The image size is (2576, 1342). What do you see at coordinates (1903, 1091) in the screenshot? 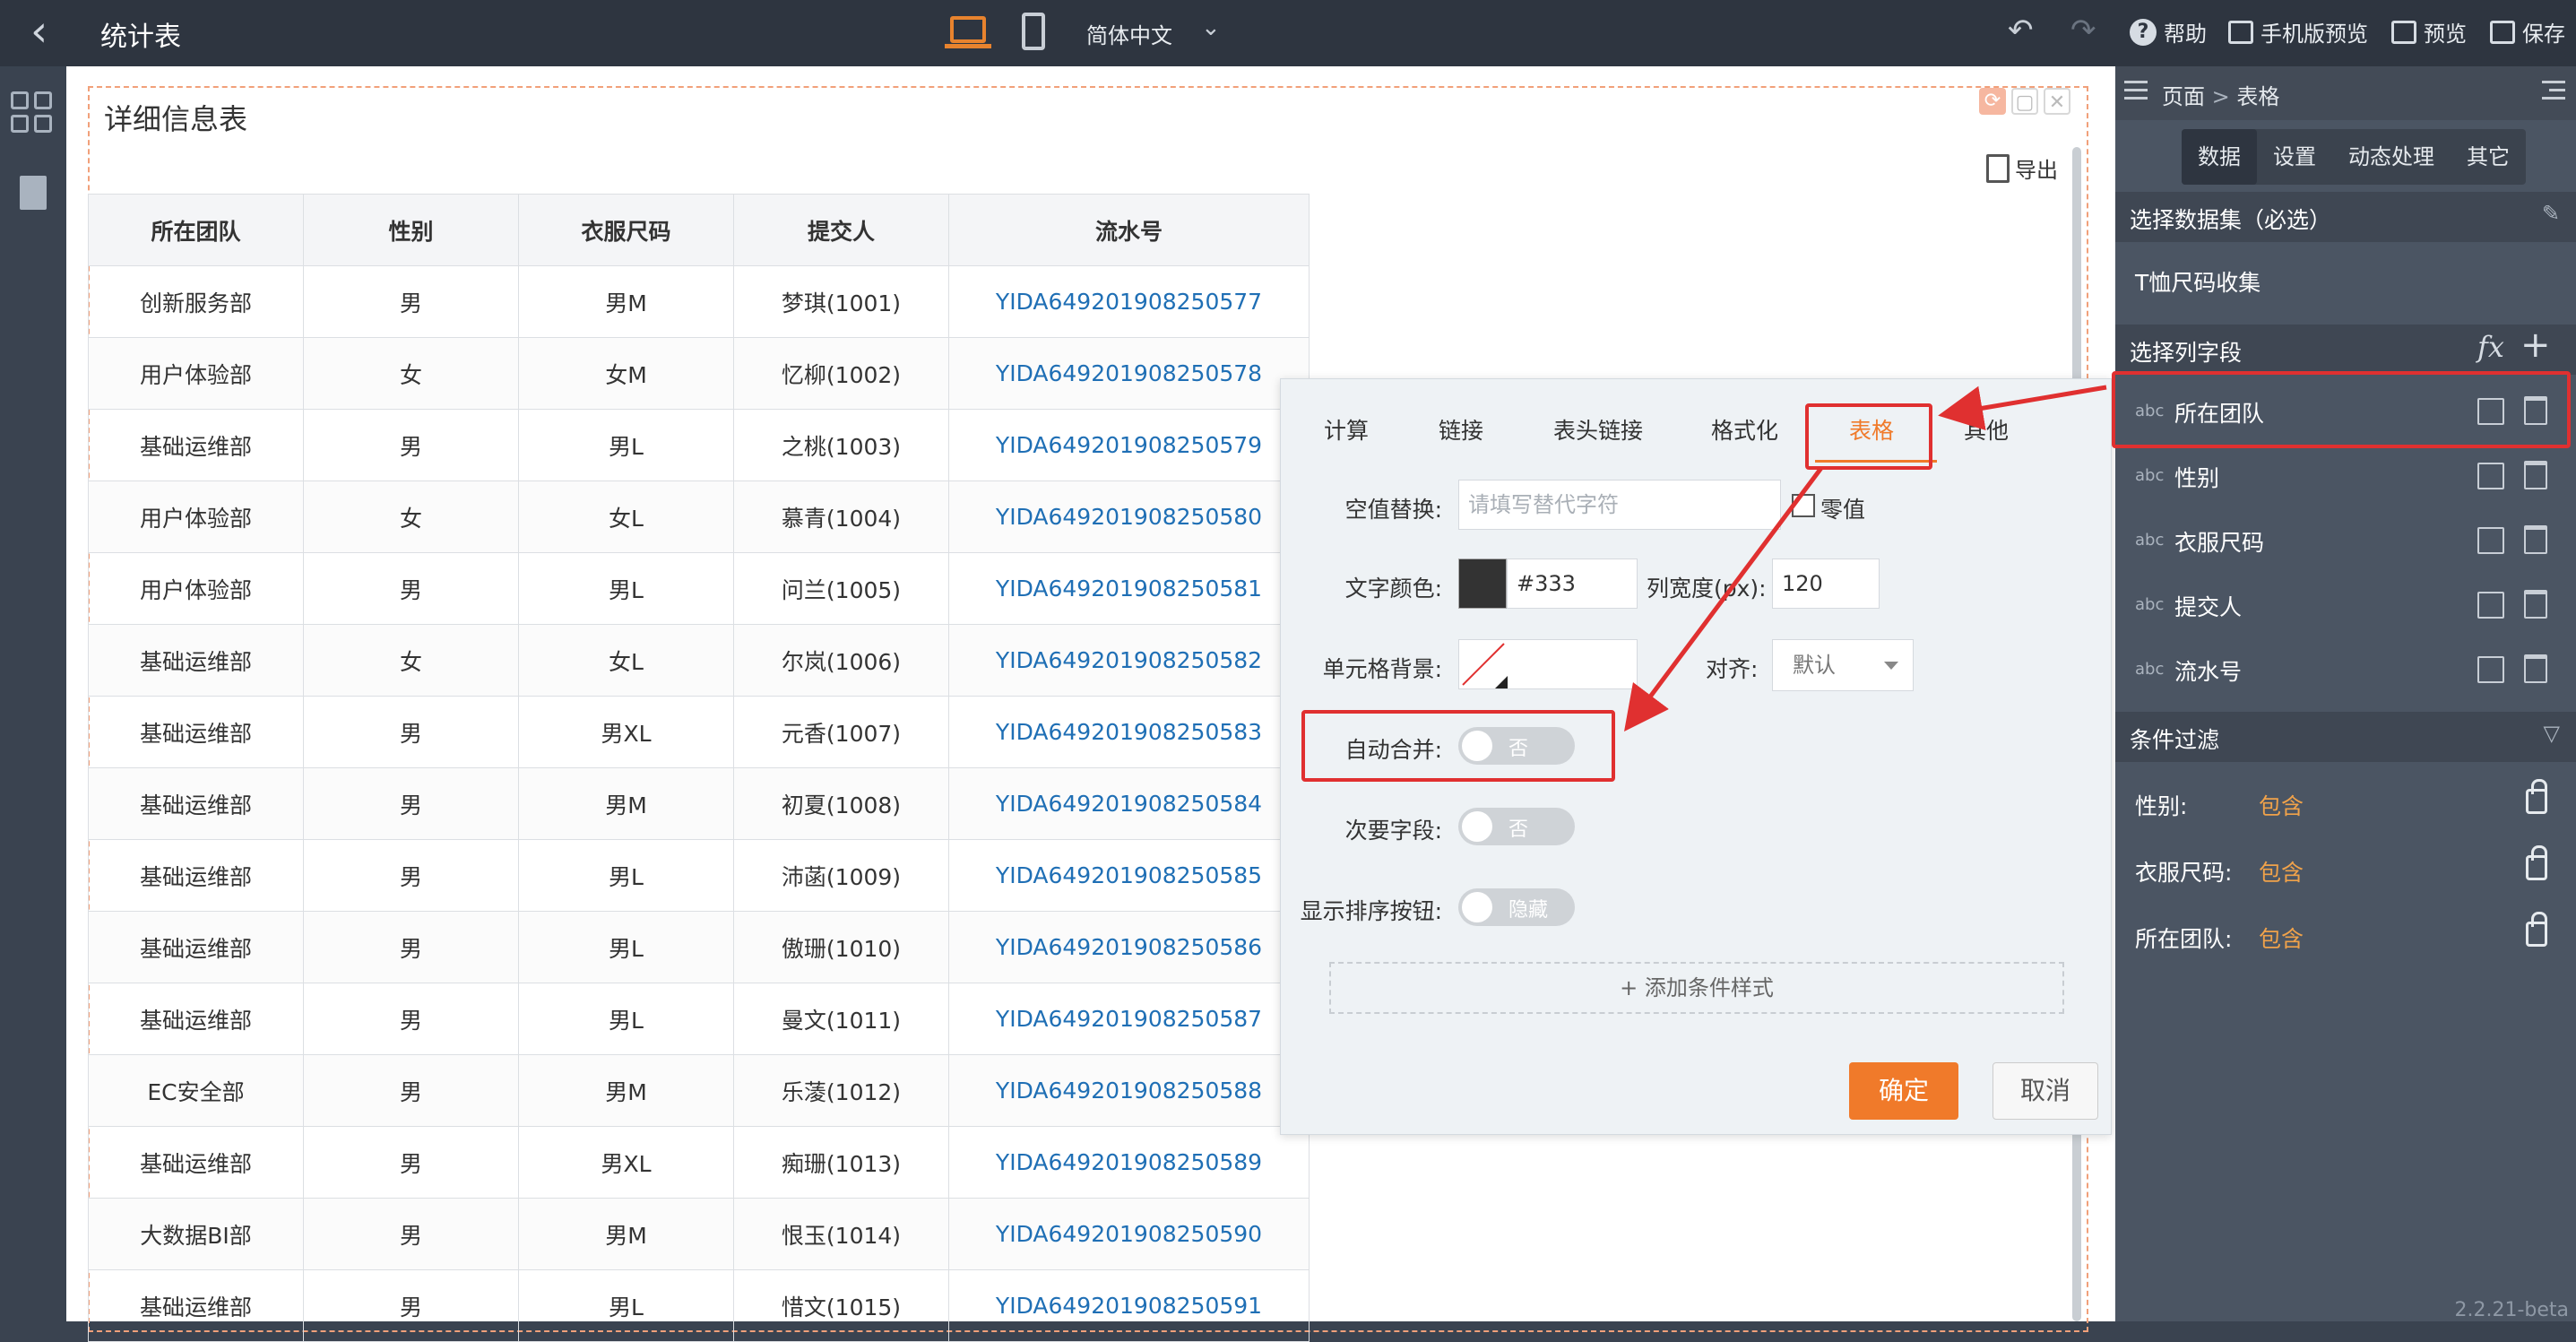
I see `confirm-button: 确定` at bounding box center [1903, 1091].